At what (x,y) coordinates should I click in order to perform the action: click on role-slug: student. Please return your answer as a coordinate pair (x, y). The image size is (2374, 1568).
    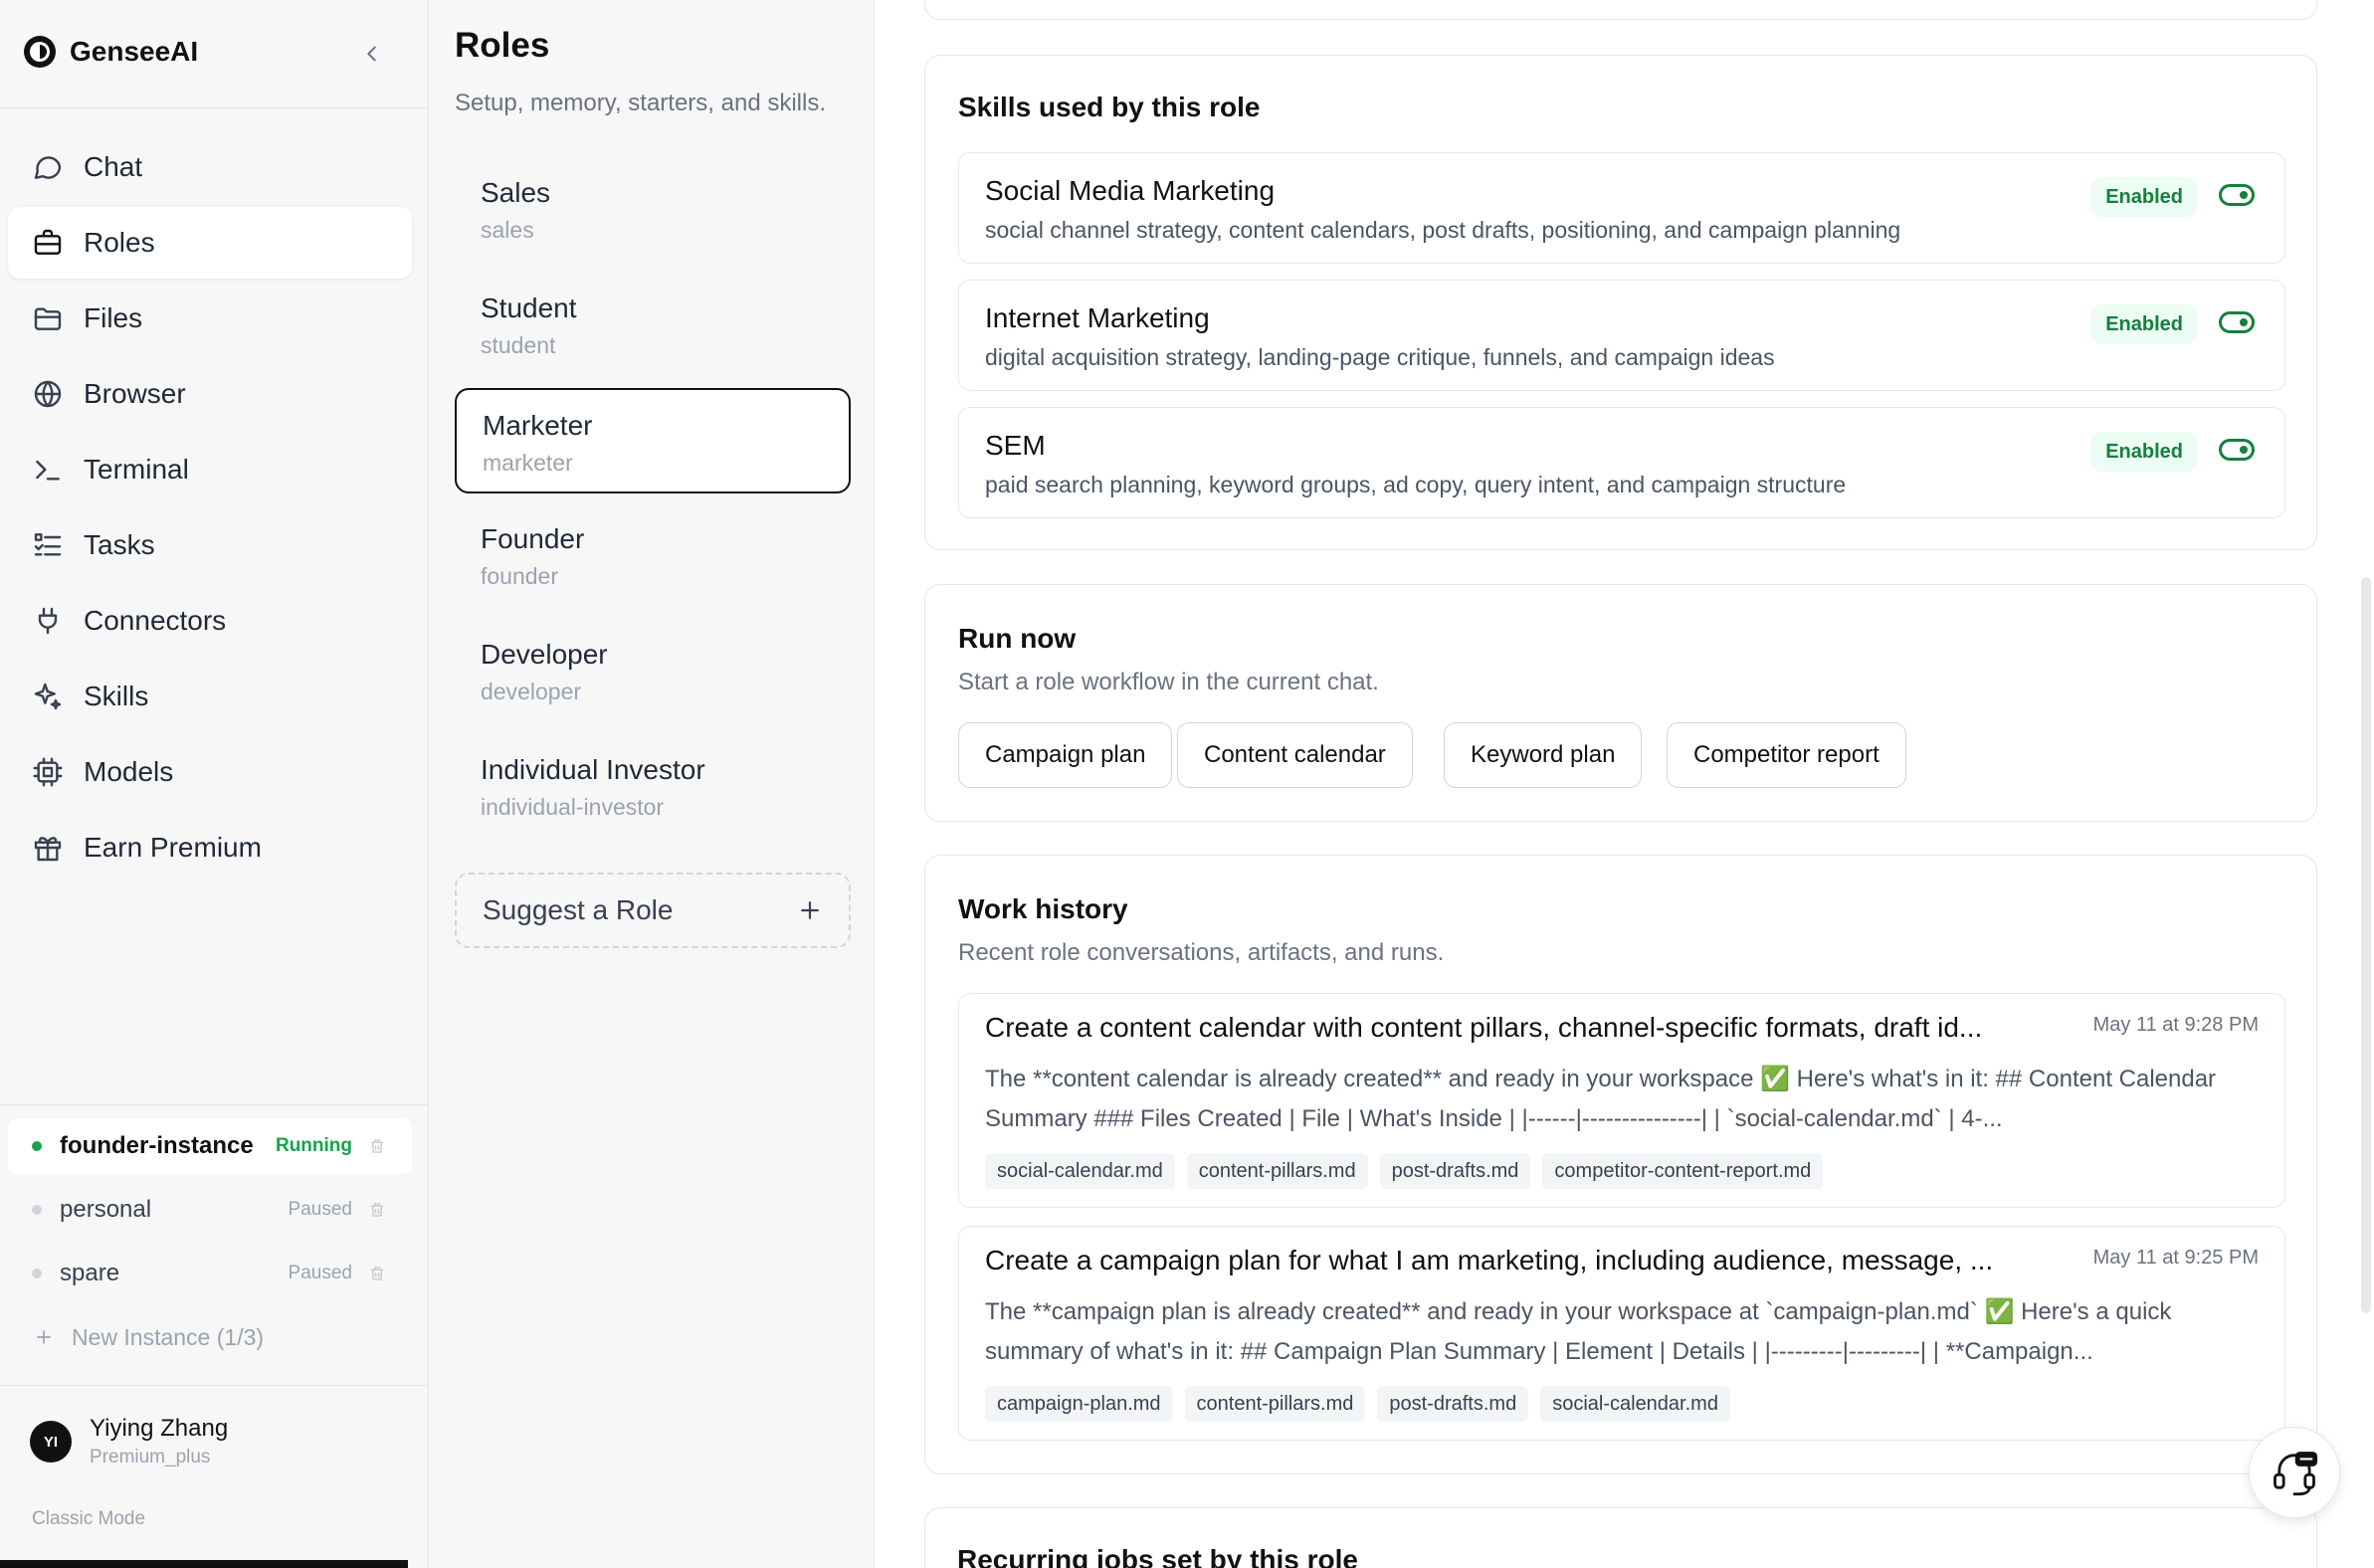
    Looking at the image, I should click on (518, 345).